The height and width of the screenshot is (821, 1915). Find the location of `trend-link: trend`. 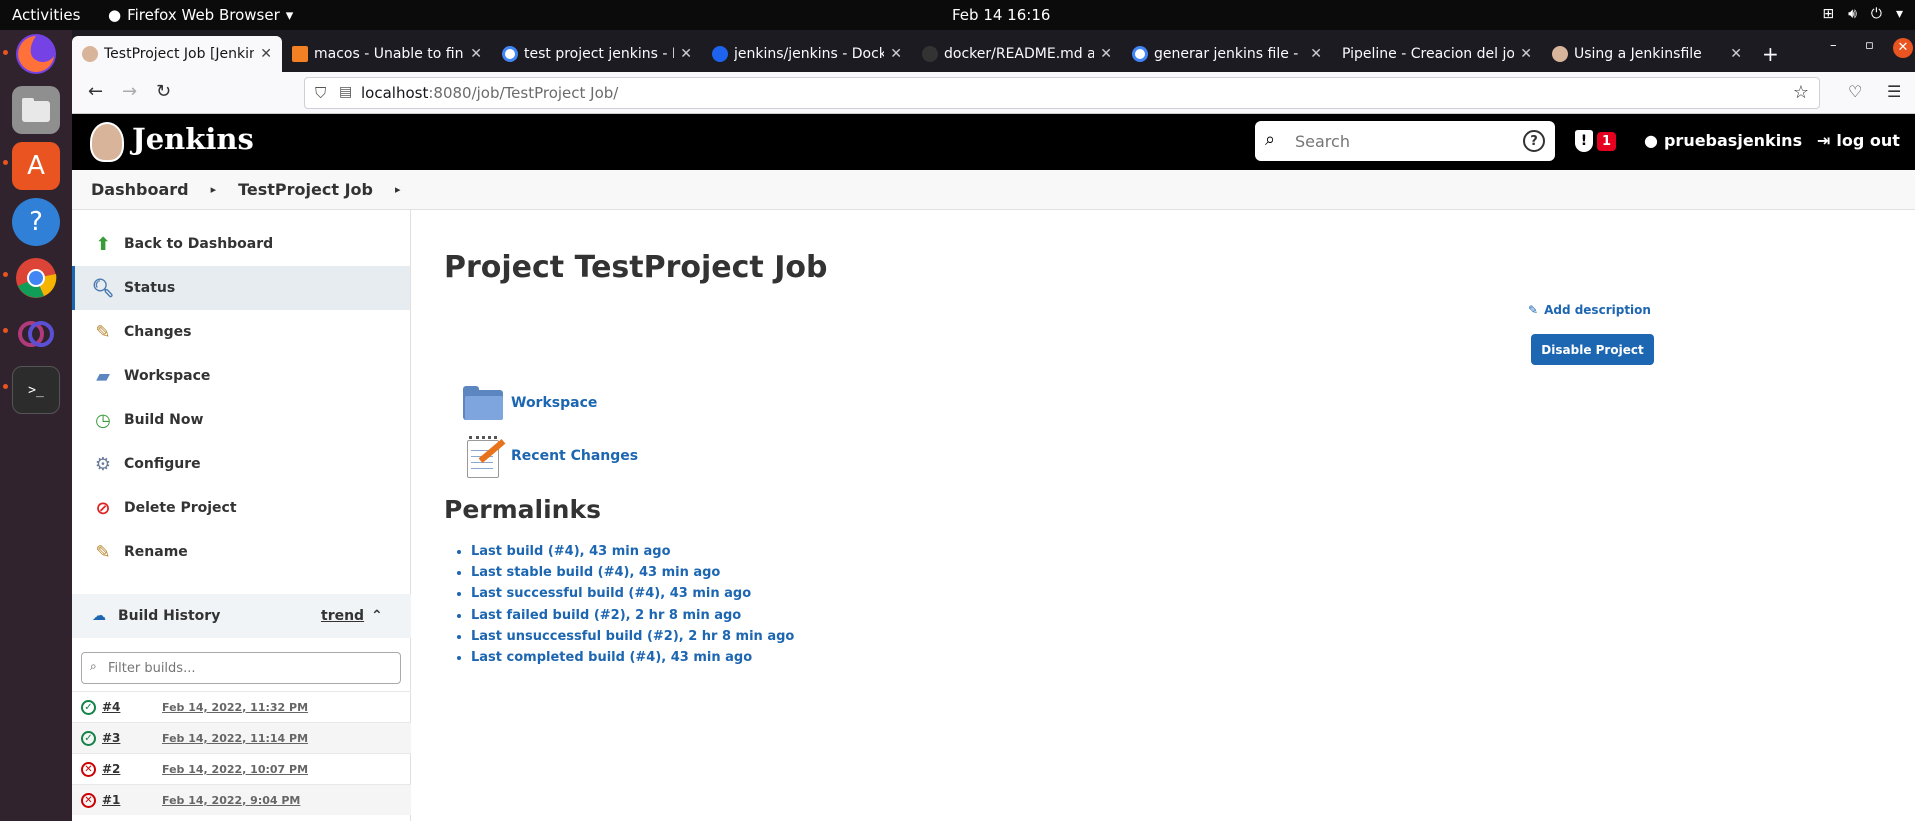

trend-link: trend is located at coordinates (342, 616).